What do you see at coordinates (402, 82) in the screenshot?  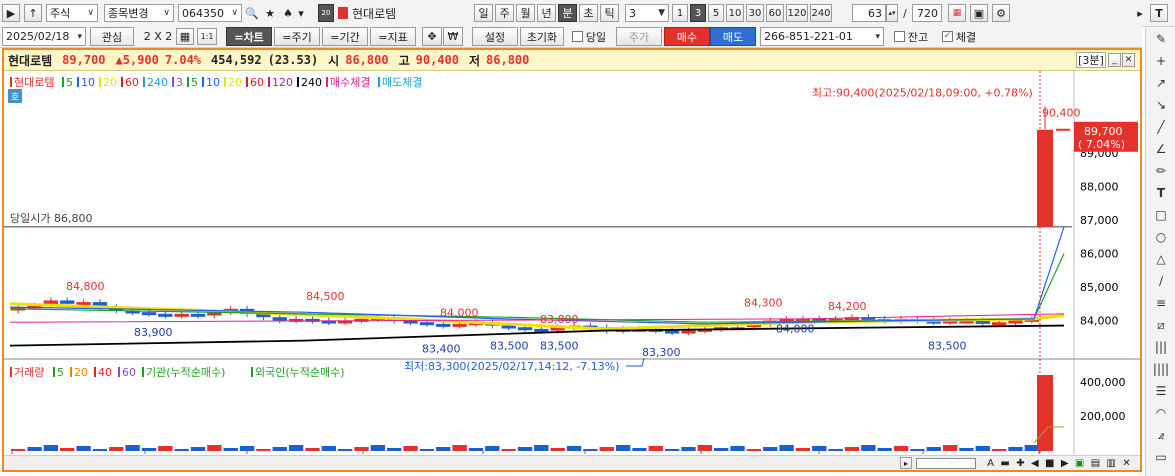 I see `legend-item: 매도체결` at bounding box center [402, 82].